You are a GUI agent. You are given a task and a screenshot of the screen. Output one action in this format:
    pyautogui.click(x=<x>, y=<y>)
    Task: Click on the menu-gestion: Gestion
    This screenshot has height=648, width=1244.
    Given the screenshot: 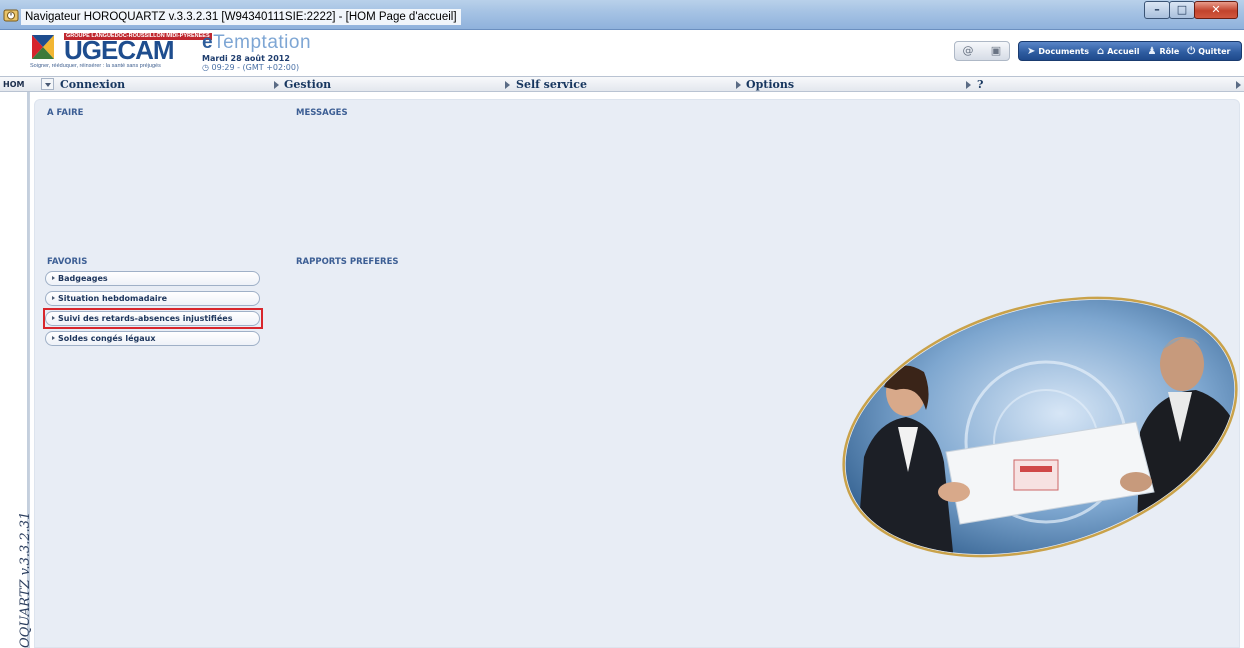 What is the action you would take?
    pyautogui.click(x=307, y=84)
    